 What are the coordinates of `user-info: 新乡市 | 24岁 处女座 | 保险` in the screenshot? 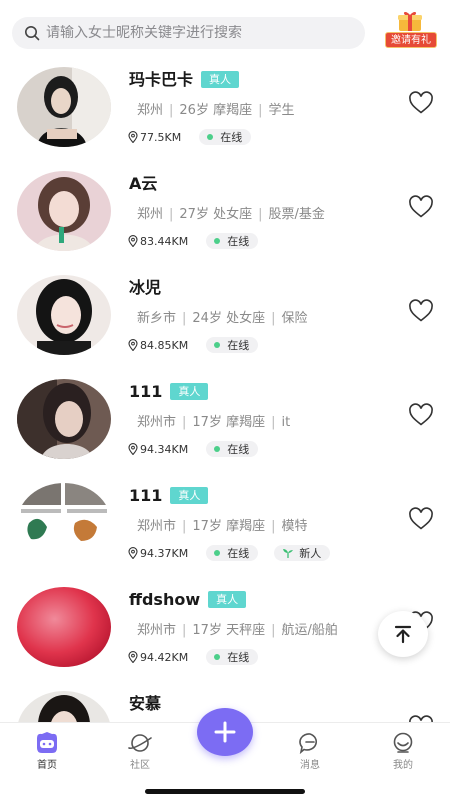 It's located at (222, 318).